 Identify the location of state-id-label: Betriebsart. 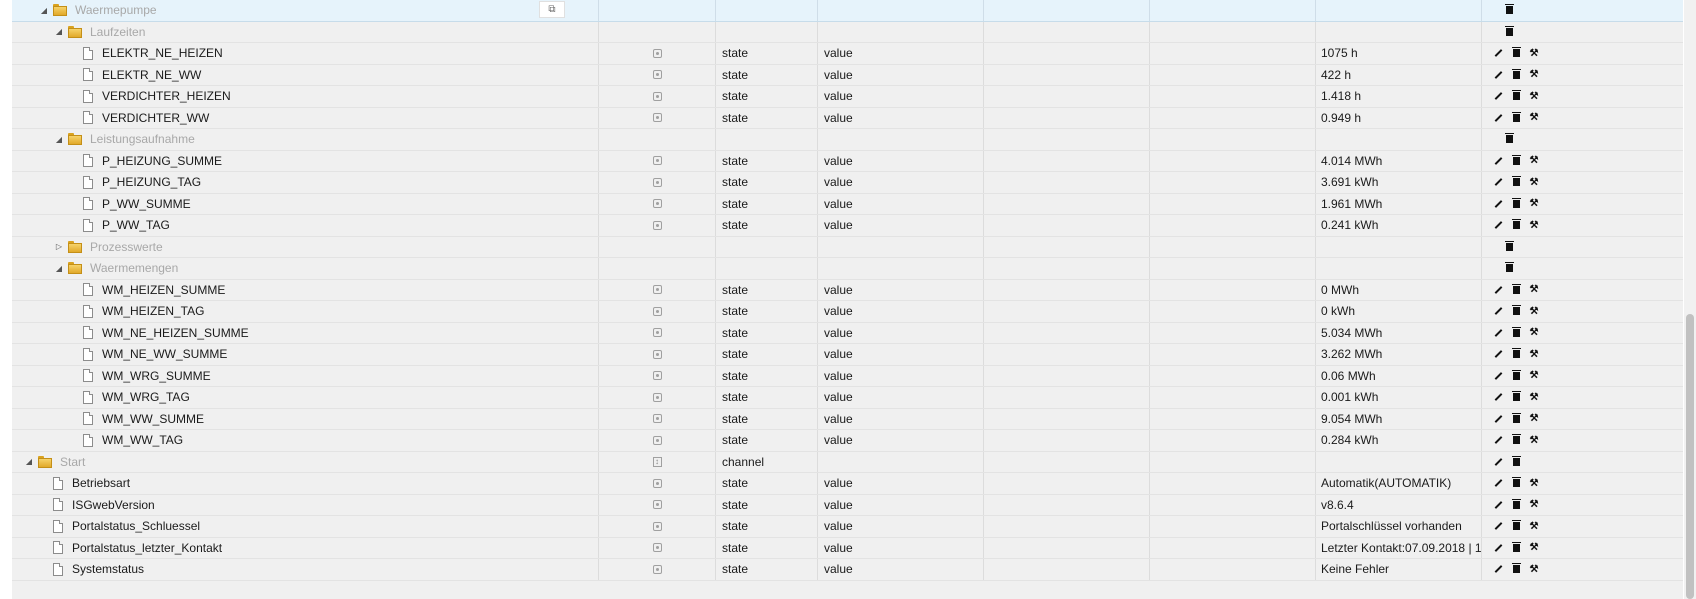
(101, 483).